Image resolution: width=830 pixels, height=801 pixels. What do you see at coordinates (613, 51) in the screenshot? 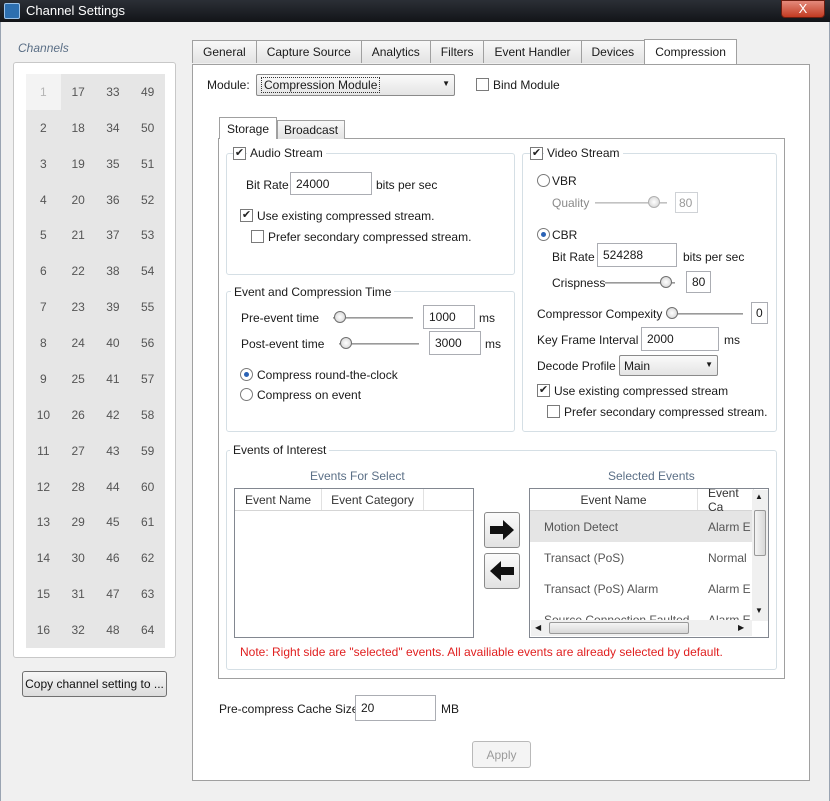
I see `tab-devices: Devices` at bounding box center [613, 51].